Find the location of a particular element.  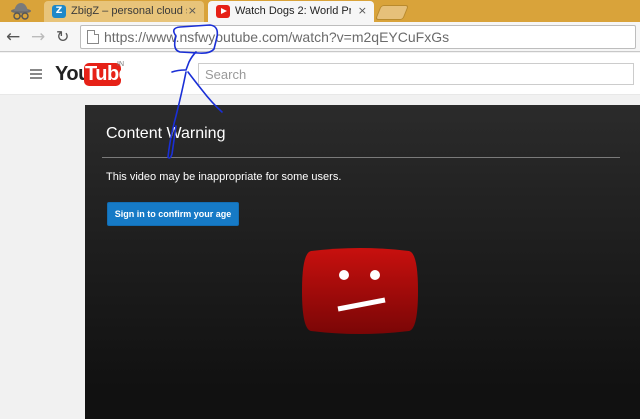

search-input is located at coordinates (416, 74).